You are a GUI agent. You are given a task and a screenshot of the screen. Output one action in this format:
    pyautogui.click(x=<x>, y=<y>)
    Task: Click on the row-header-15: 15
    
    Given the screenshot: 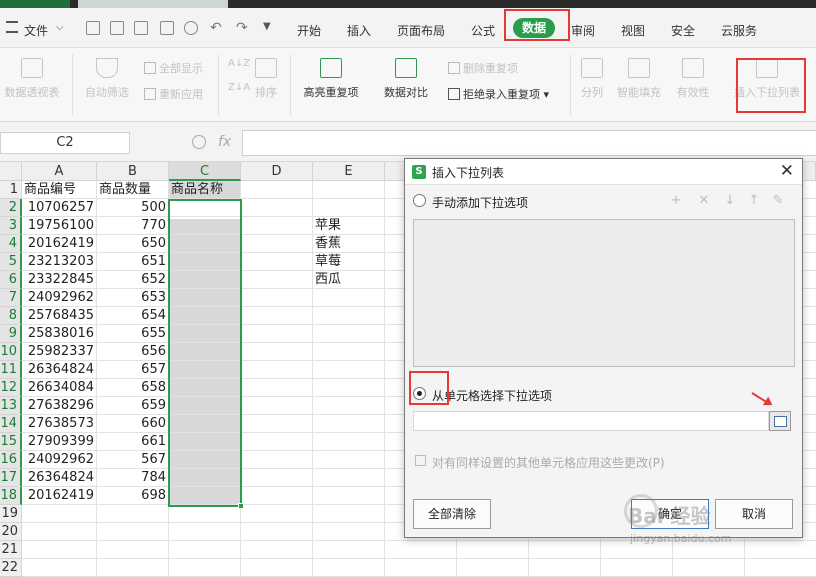 What is the action you would take?
    pyautogui.click(x=11, y=442)
    